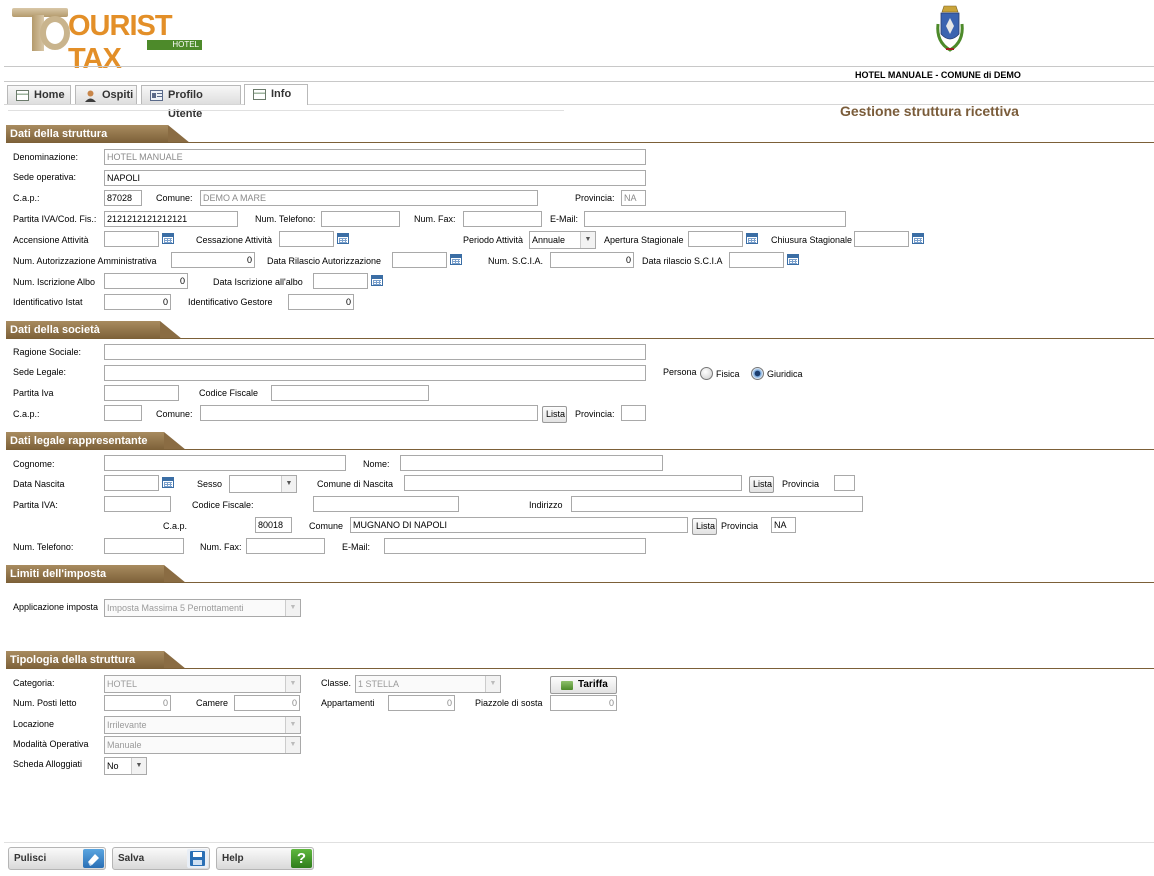 The height and width of the screenshot is (876, 1154). Describe the element at coordinates (123, 198) in the screenshot. I see `cap-input` at that location.